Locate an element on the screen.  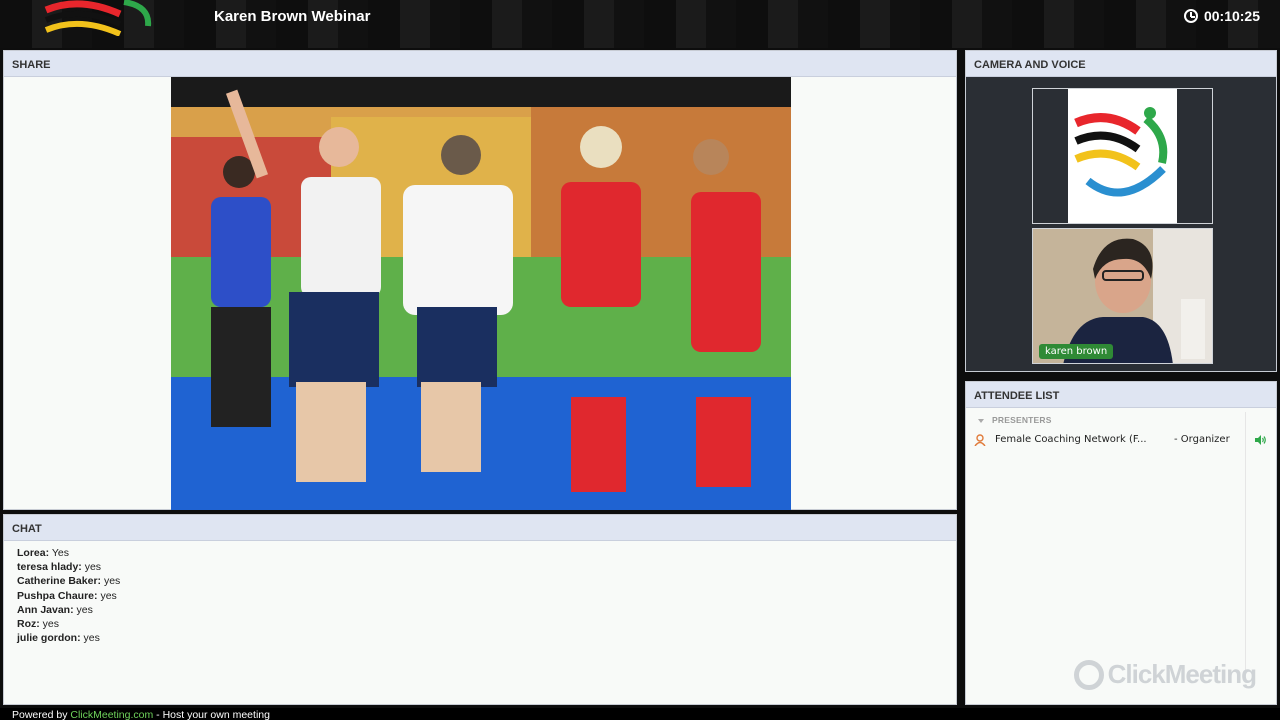
presenters-group-label: PRESENTERS is located at coordinates (1022, 420).